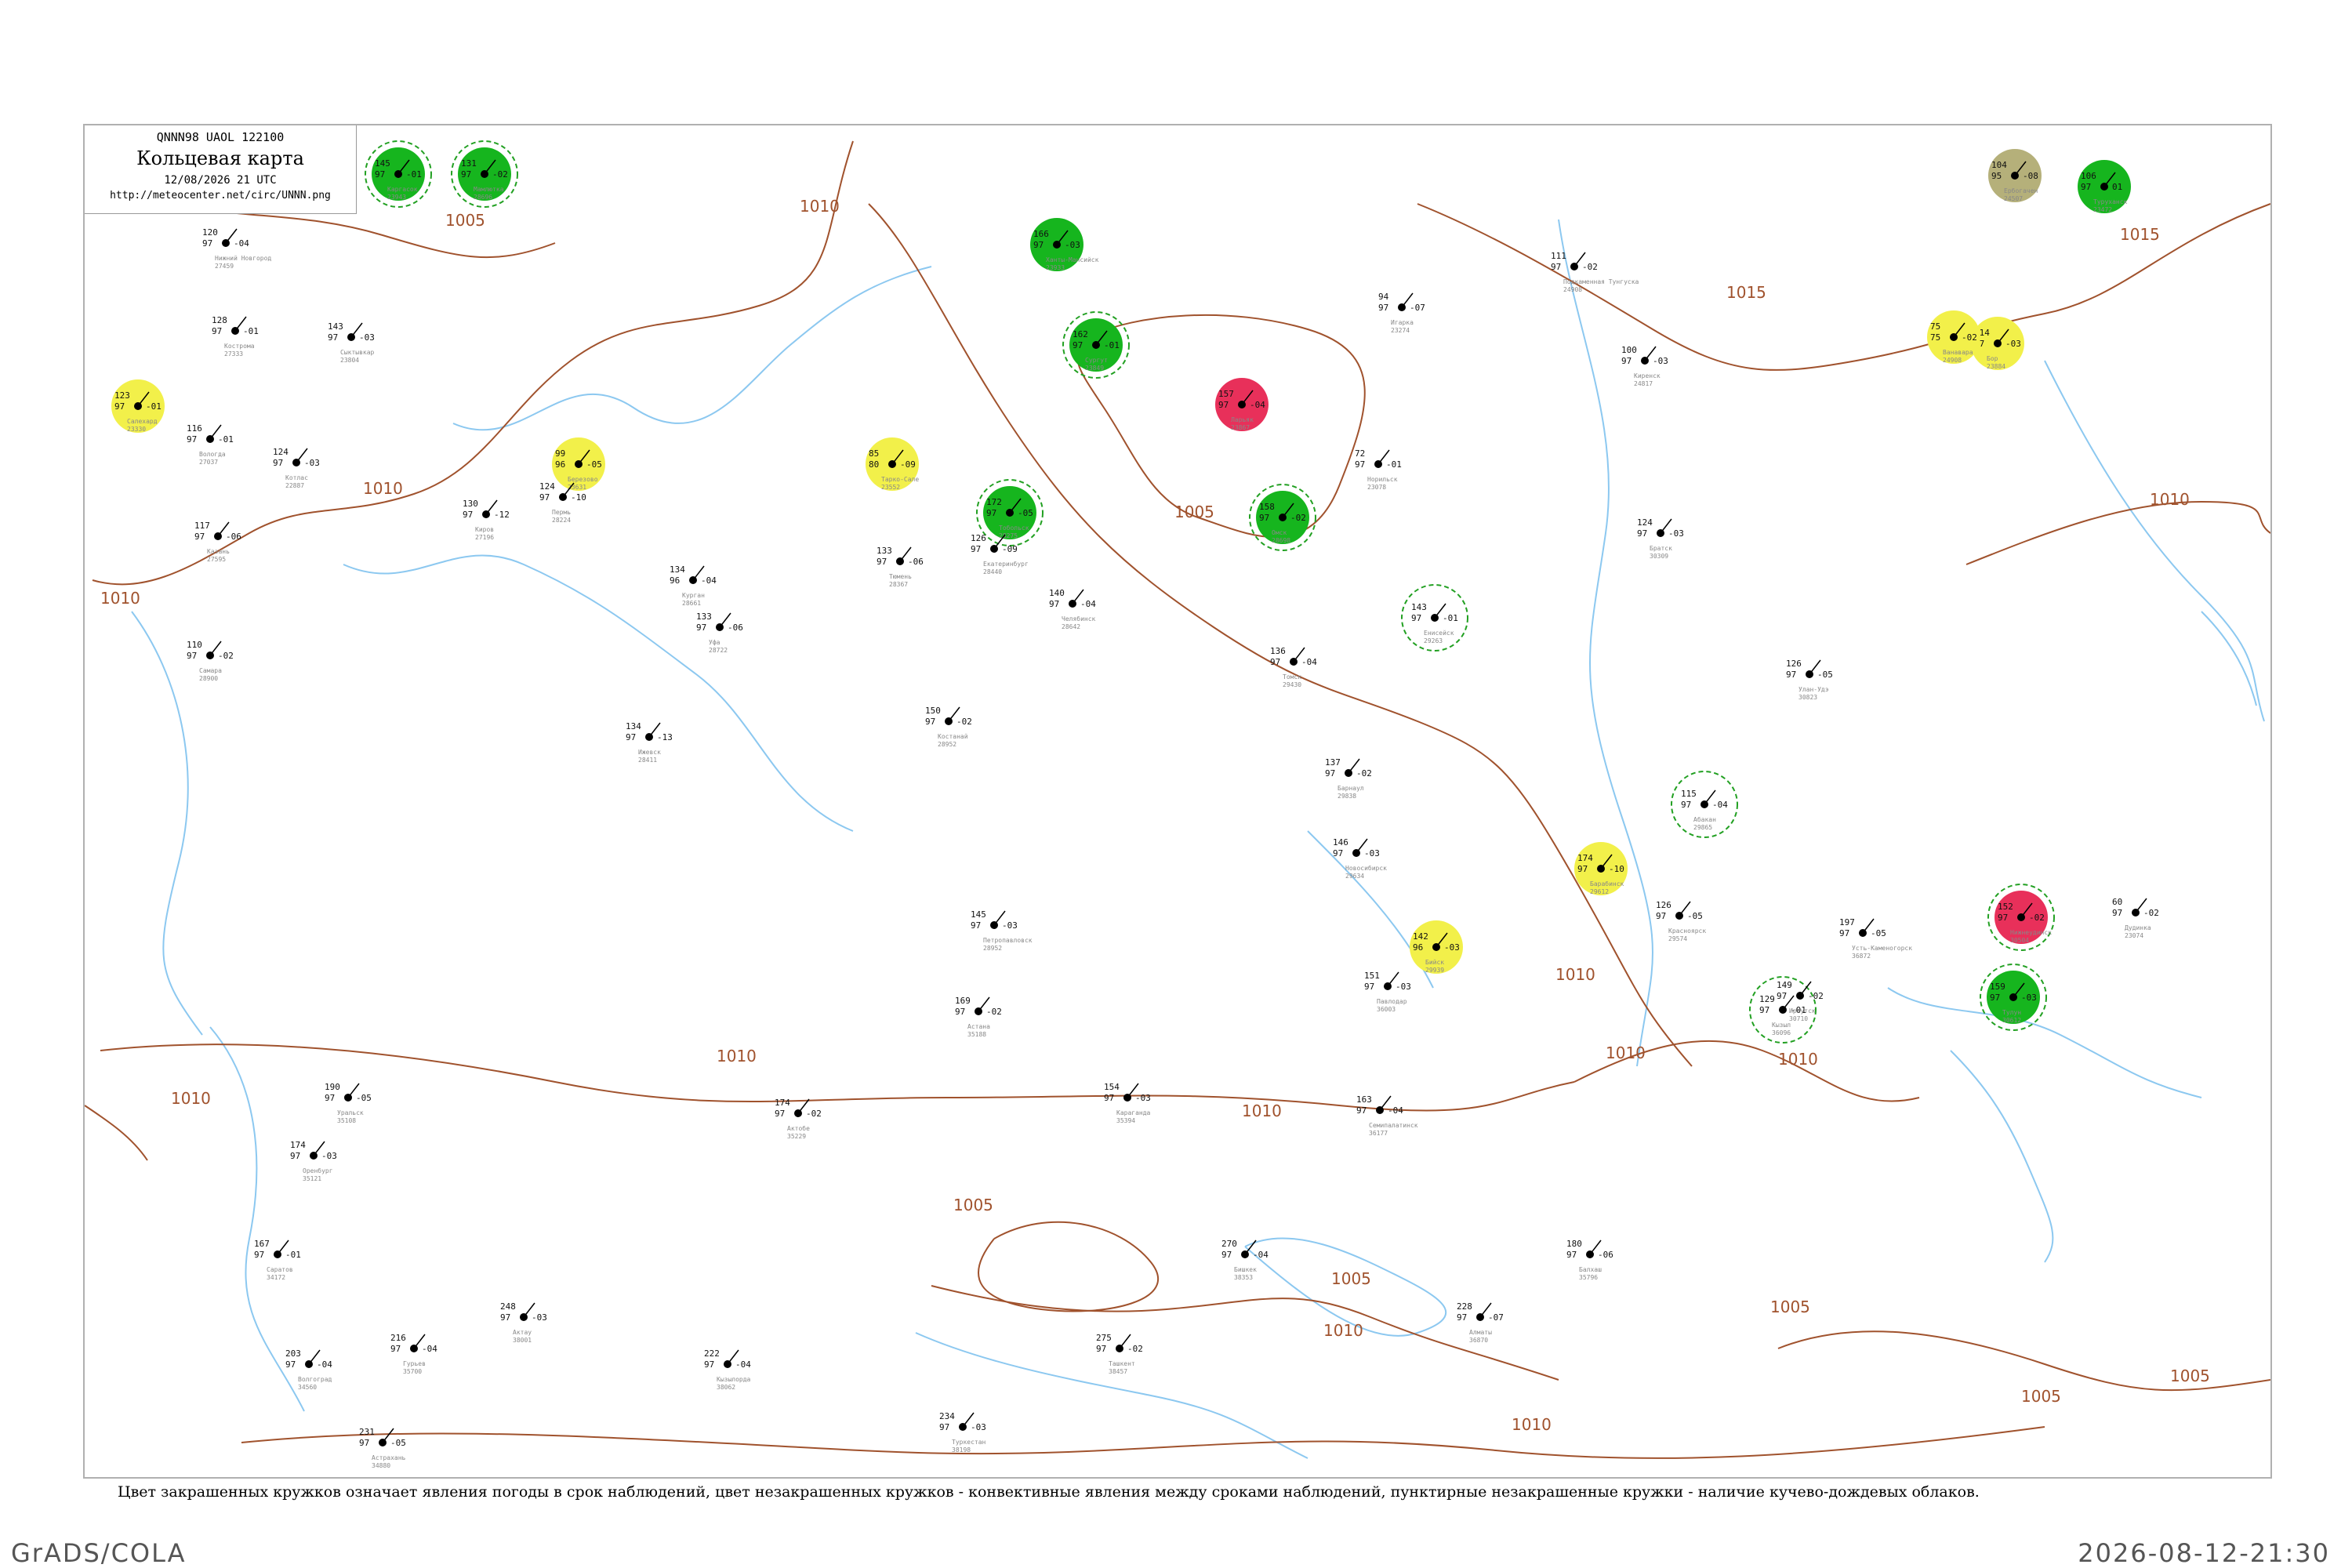  I want to click on lake-baikal, so click(2002, 1156).